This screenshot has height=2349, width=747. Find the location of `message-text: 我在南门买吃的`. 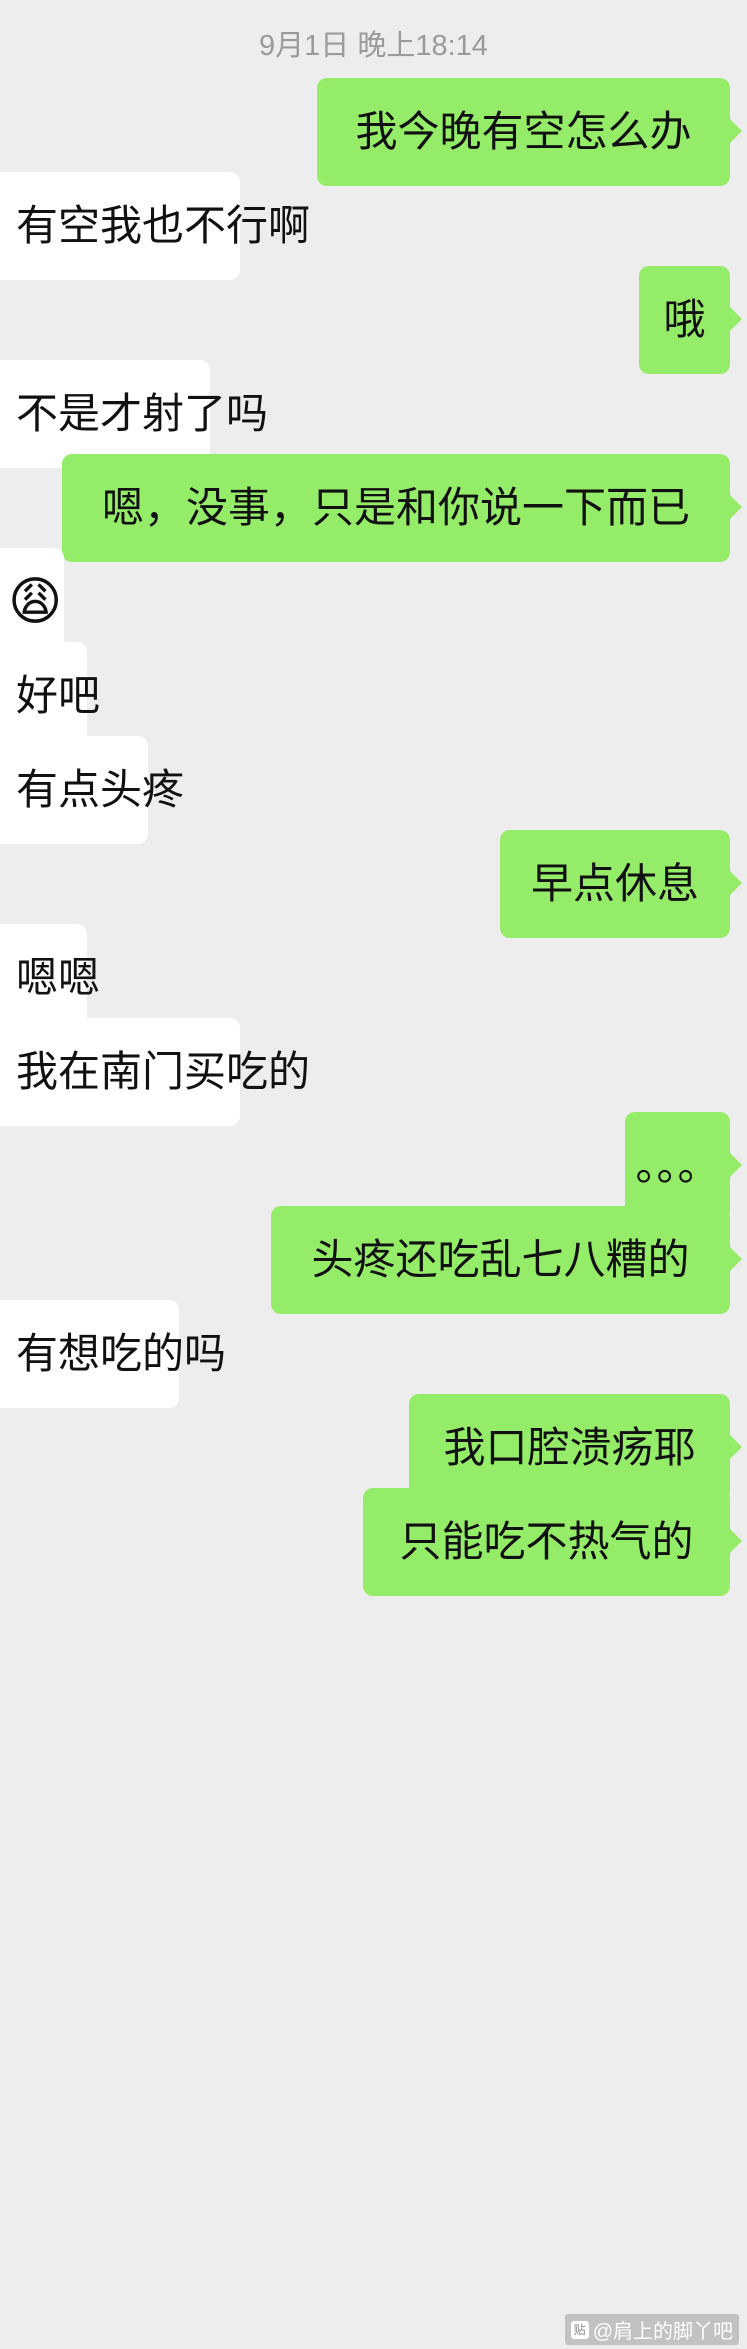

message-text: 我在南门买吃的 is located at coordinates (163, 1071).